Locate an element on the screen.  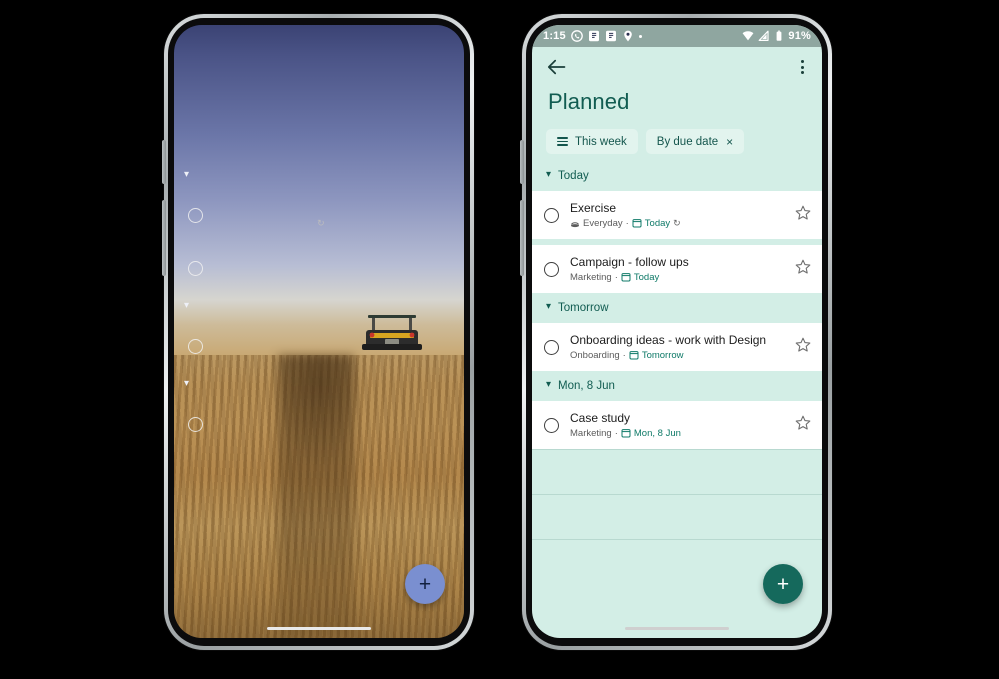
safari-vehicle-graphic is located at coordinates (392, 332).